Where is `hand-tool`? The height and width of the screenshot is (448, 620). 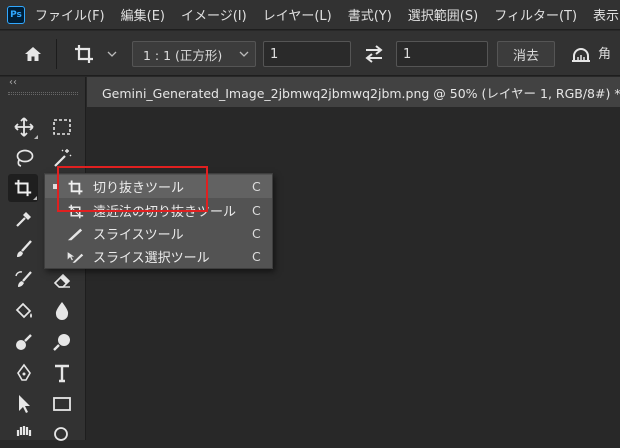
hand-tool is located at coordinates (24, 434).